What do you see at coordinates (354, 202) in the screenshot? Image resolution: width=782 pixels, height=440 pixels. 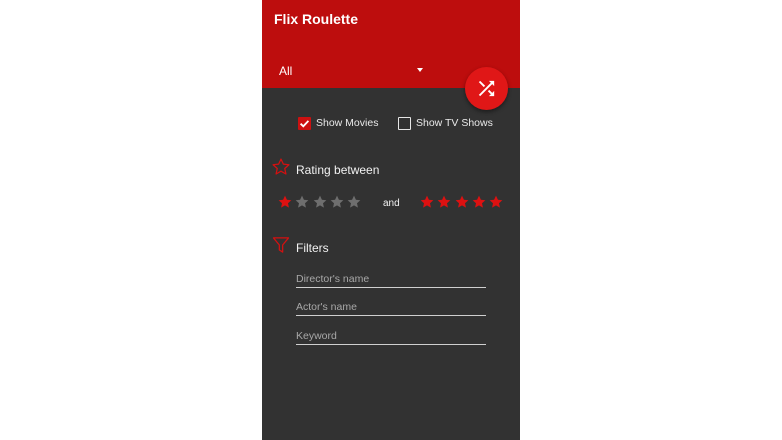 I see `min-rating-star-5-icon` at bounding box center [354, 202].